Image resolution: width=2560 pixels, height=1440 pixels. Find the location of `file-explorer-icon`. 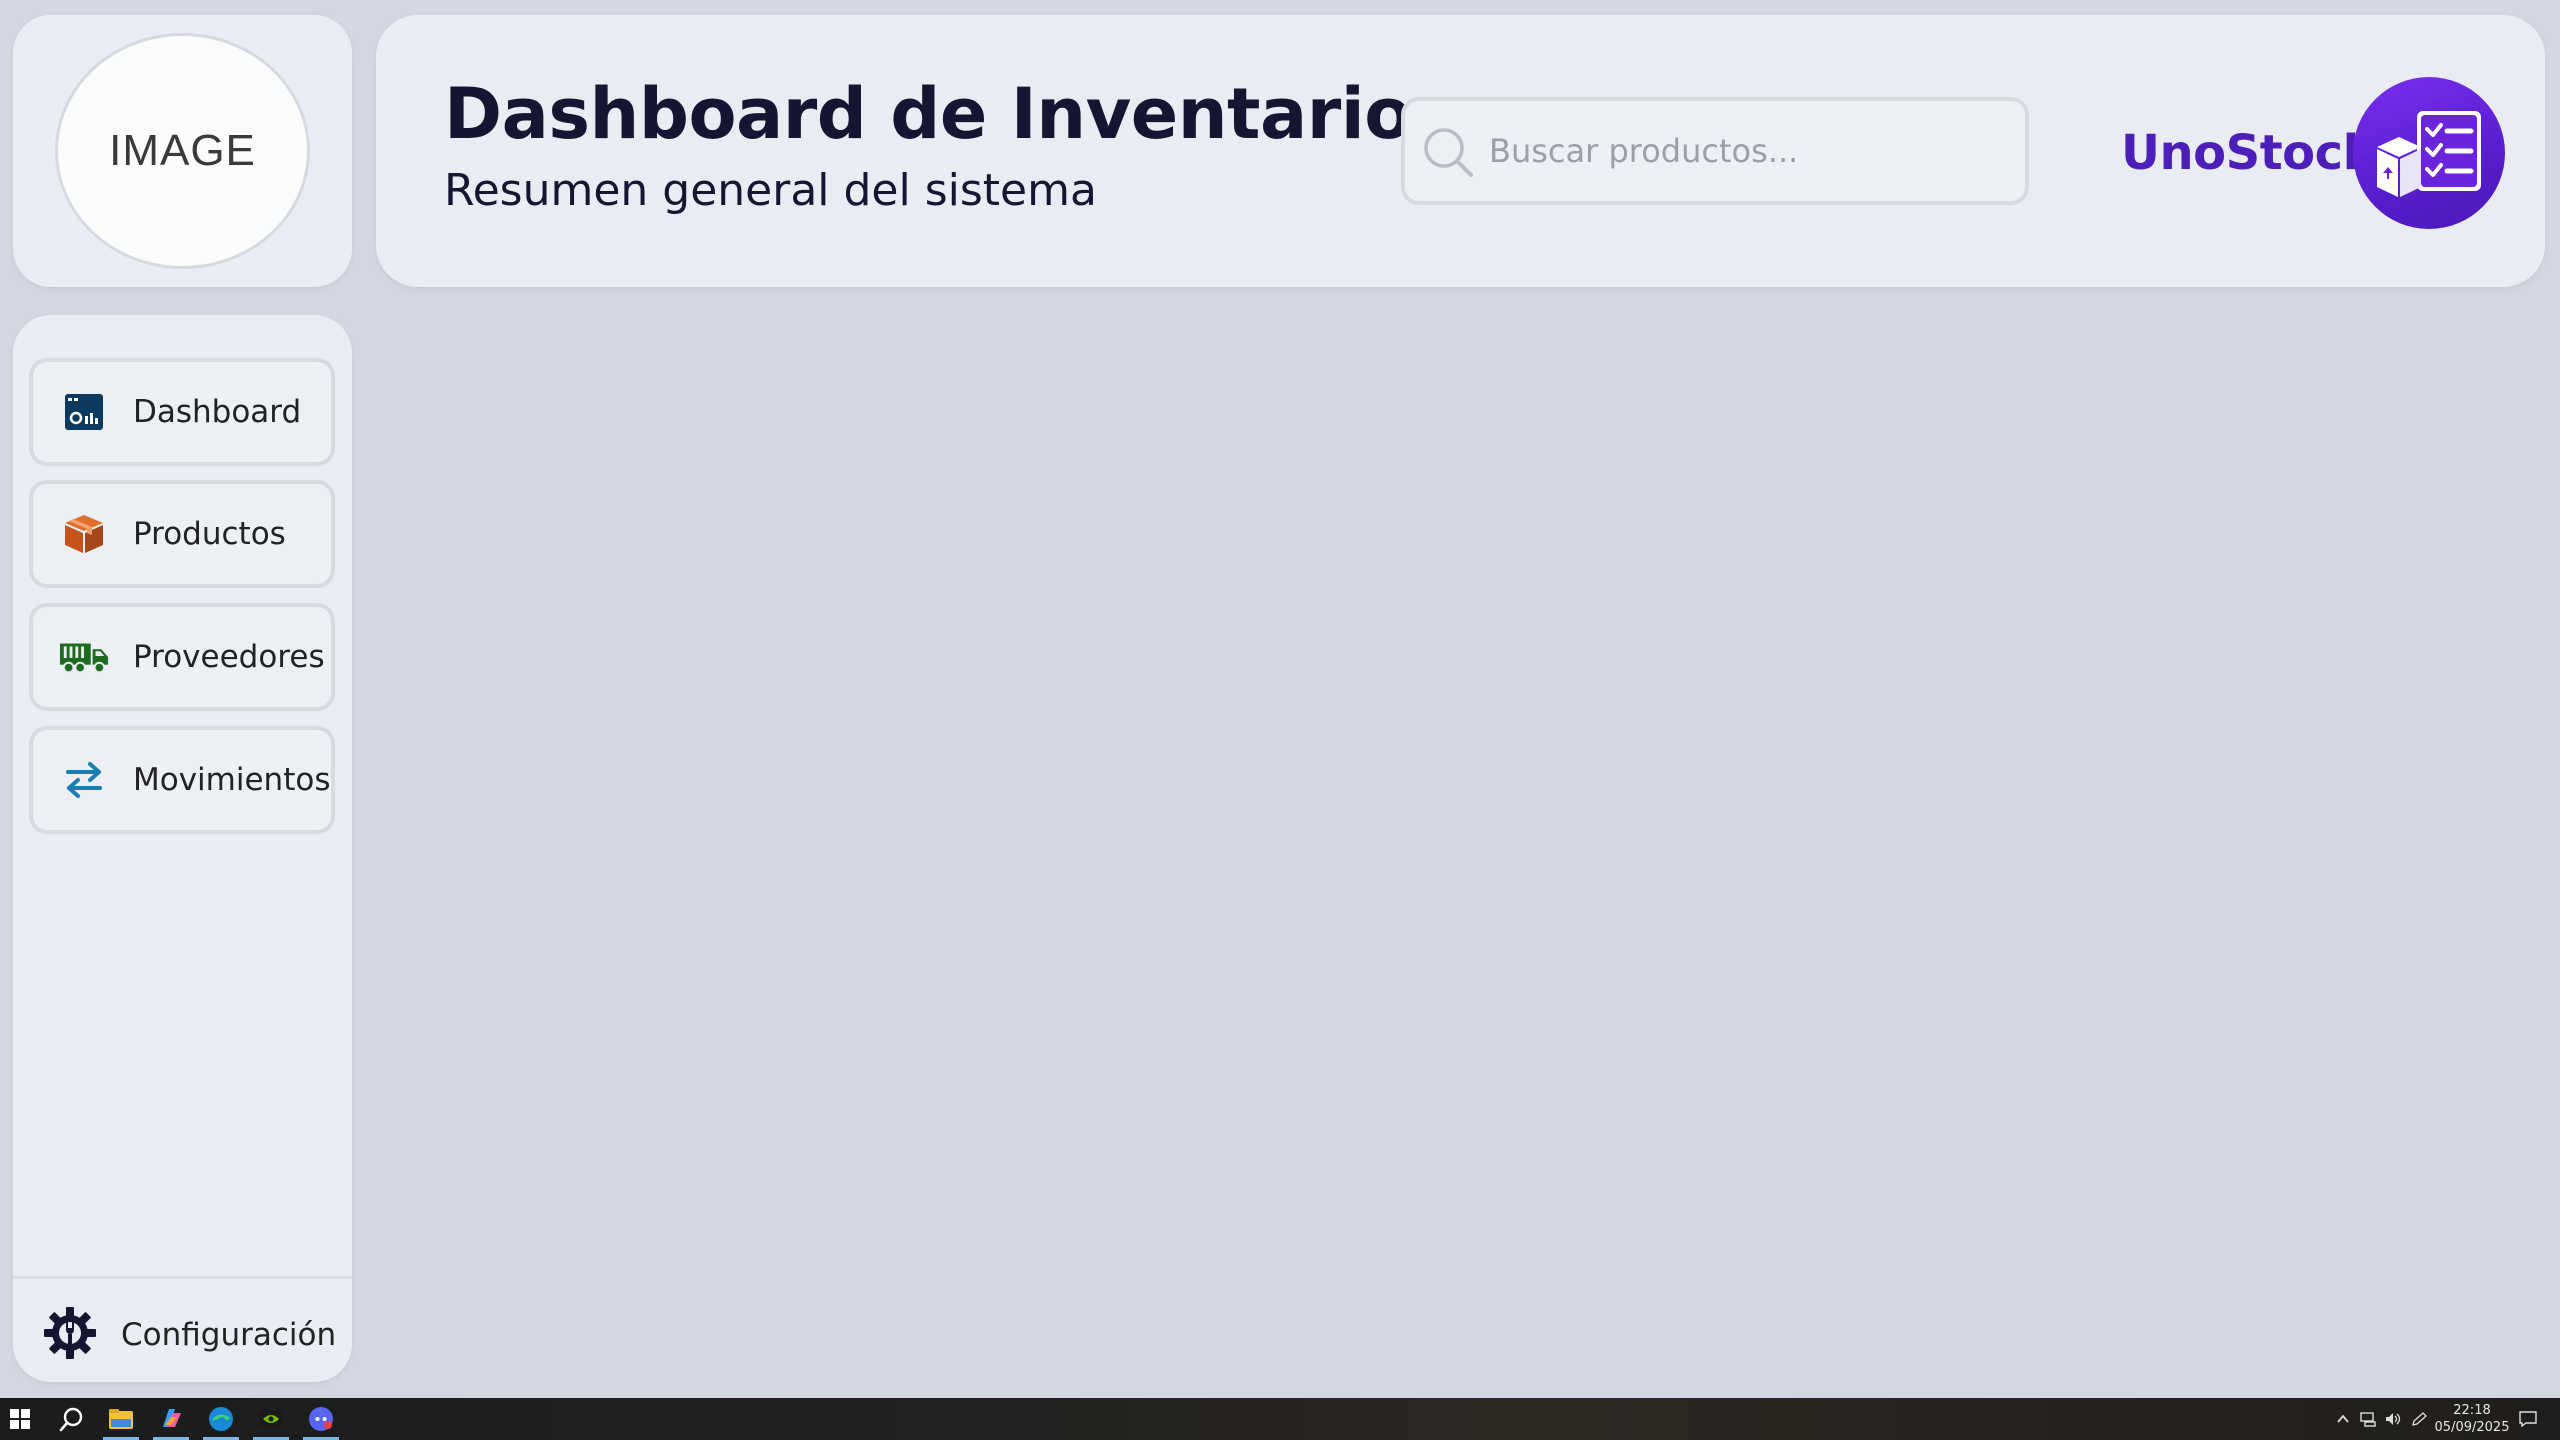

file-explorer-icon is located at coordinates (121, 1419).